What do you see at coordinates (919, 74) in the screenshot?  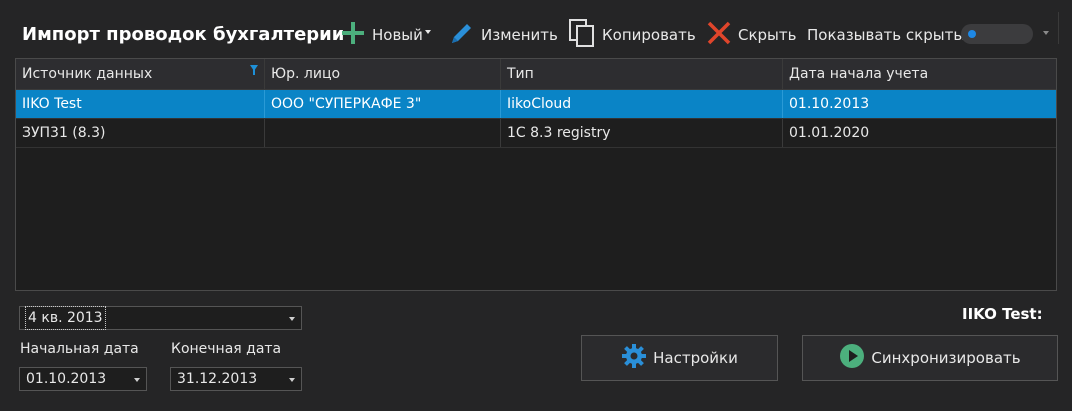 I see `column-header-start-date: Дата начала учета` at bounding box center [919, 74].